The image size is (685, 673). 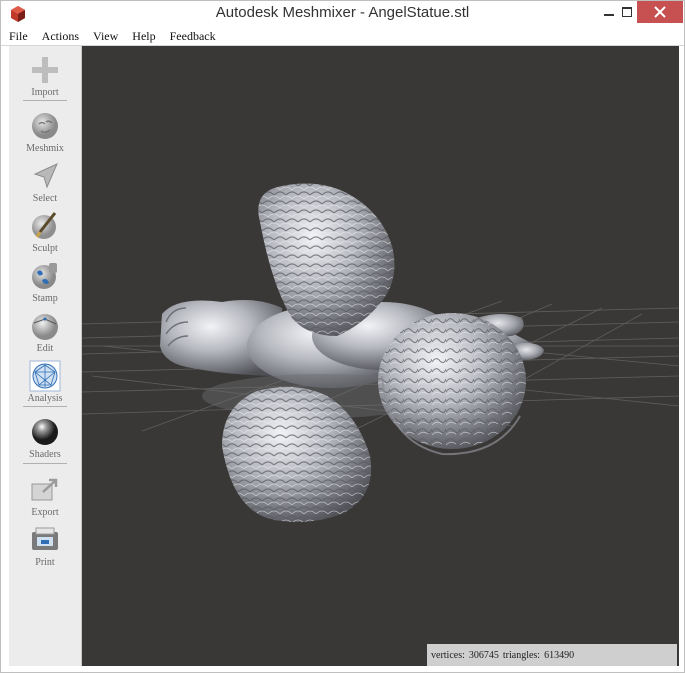 I want to click on tool-label: Analysis, so click(x=45, y=398).